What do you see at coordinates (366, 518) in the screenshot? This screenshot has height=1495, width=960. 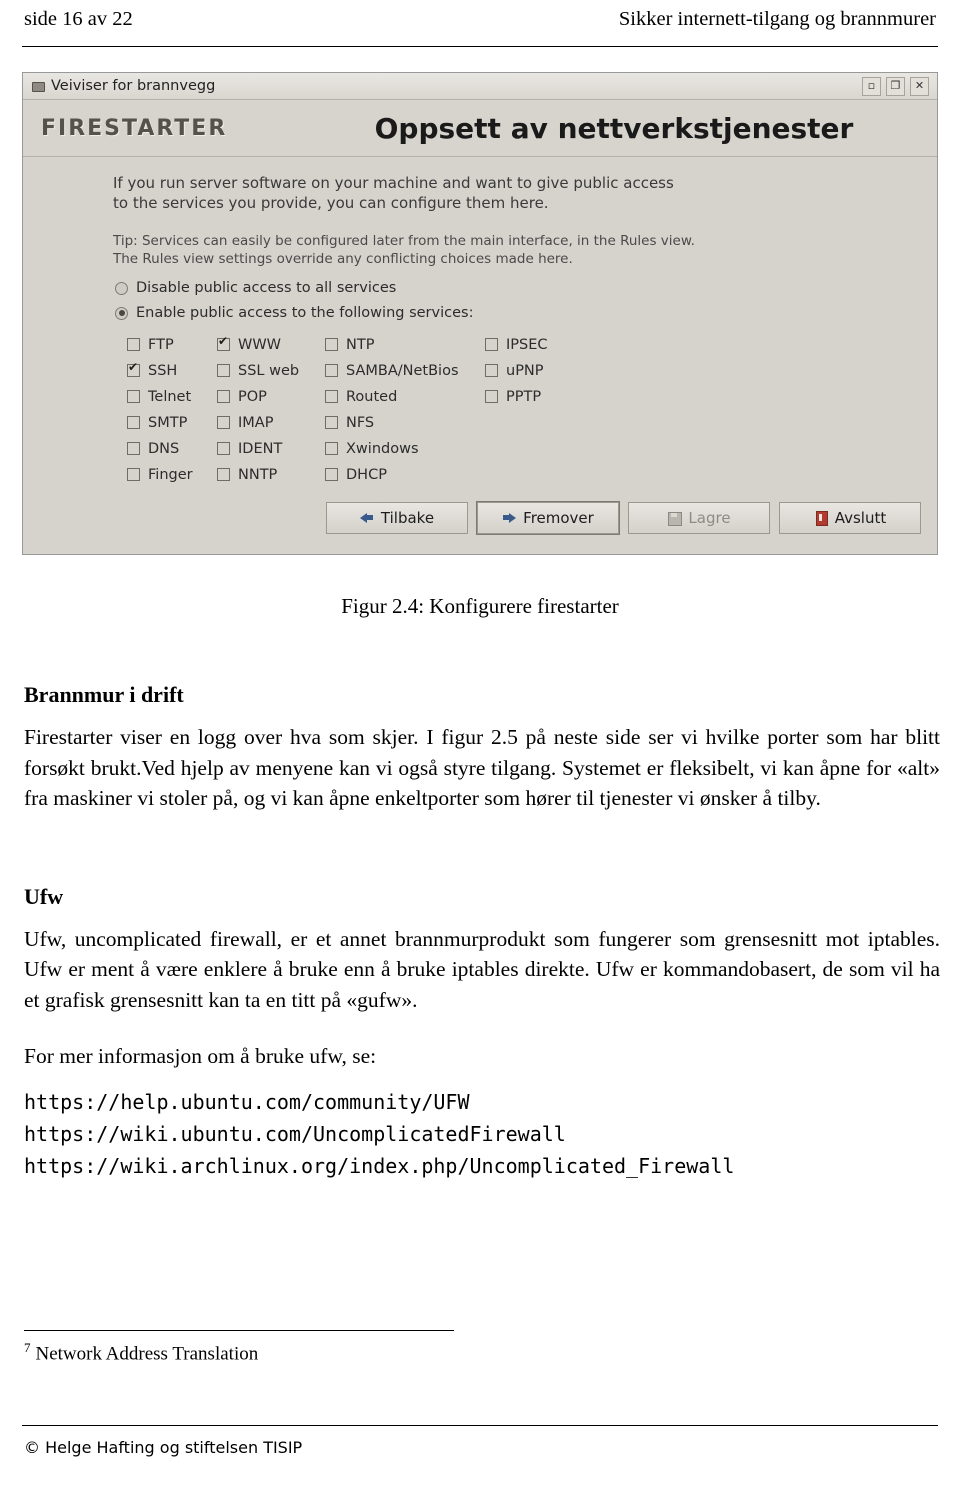 I see `arrow-left-icon` at bounding box center [366, 518].